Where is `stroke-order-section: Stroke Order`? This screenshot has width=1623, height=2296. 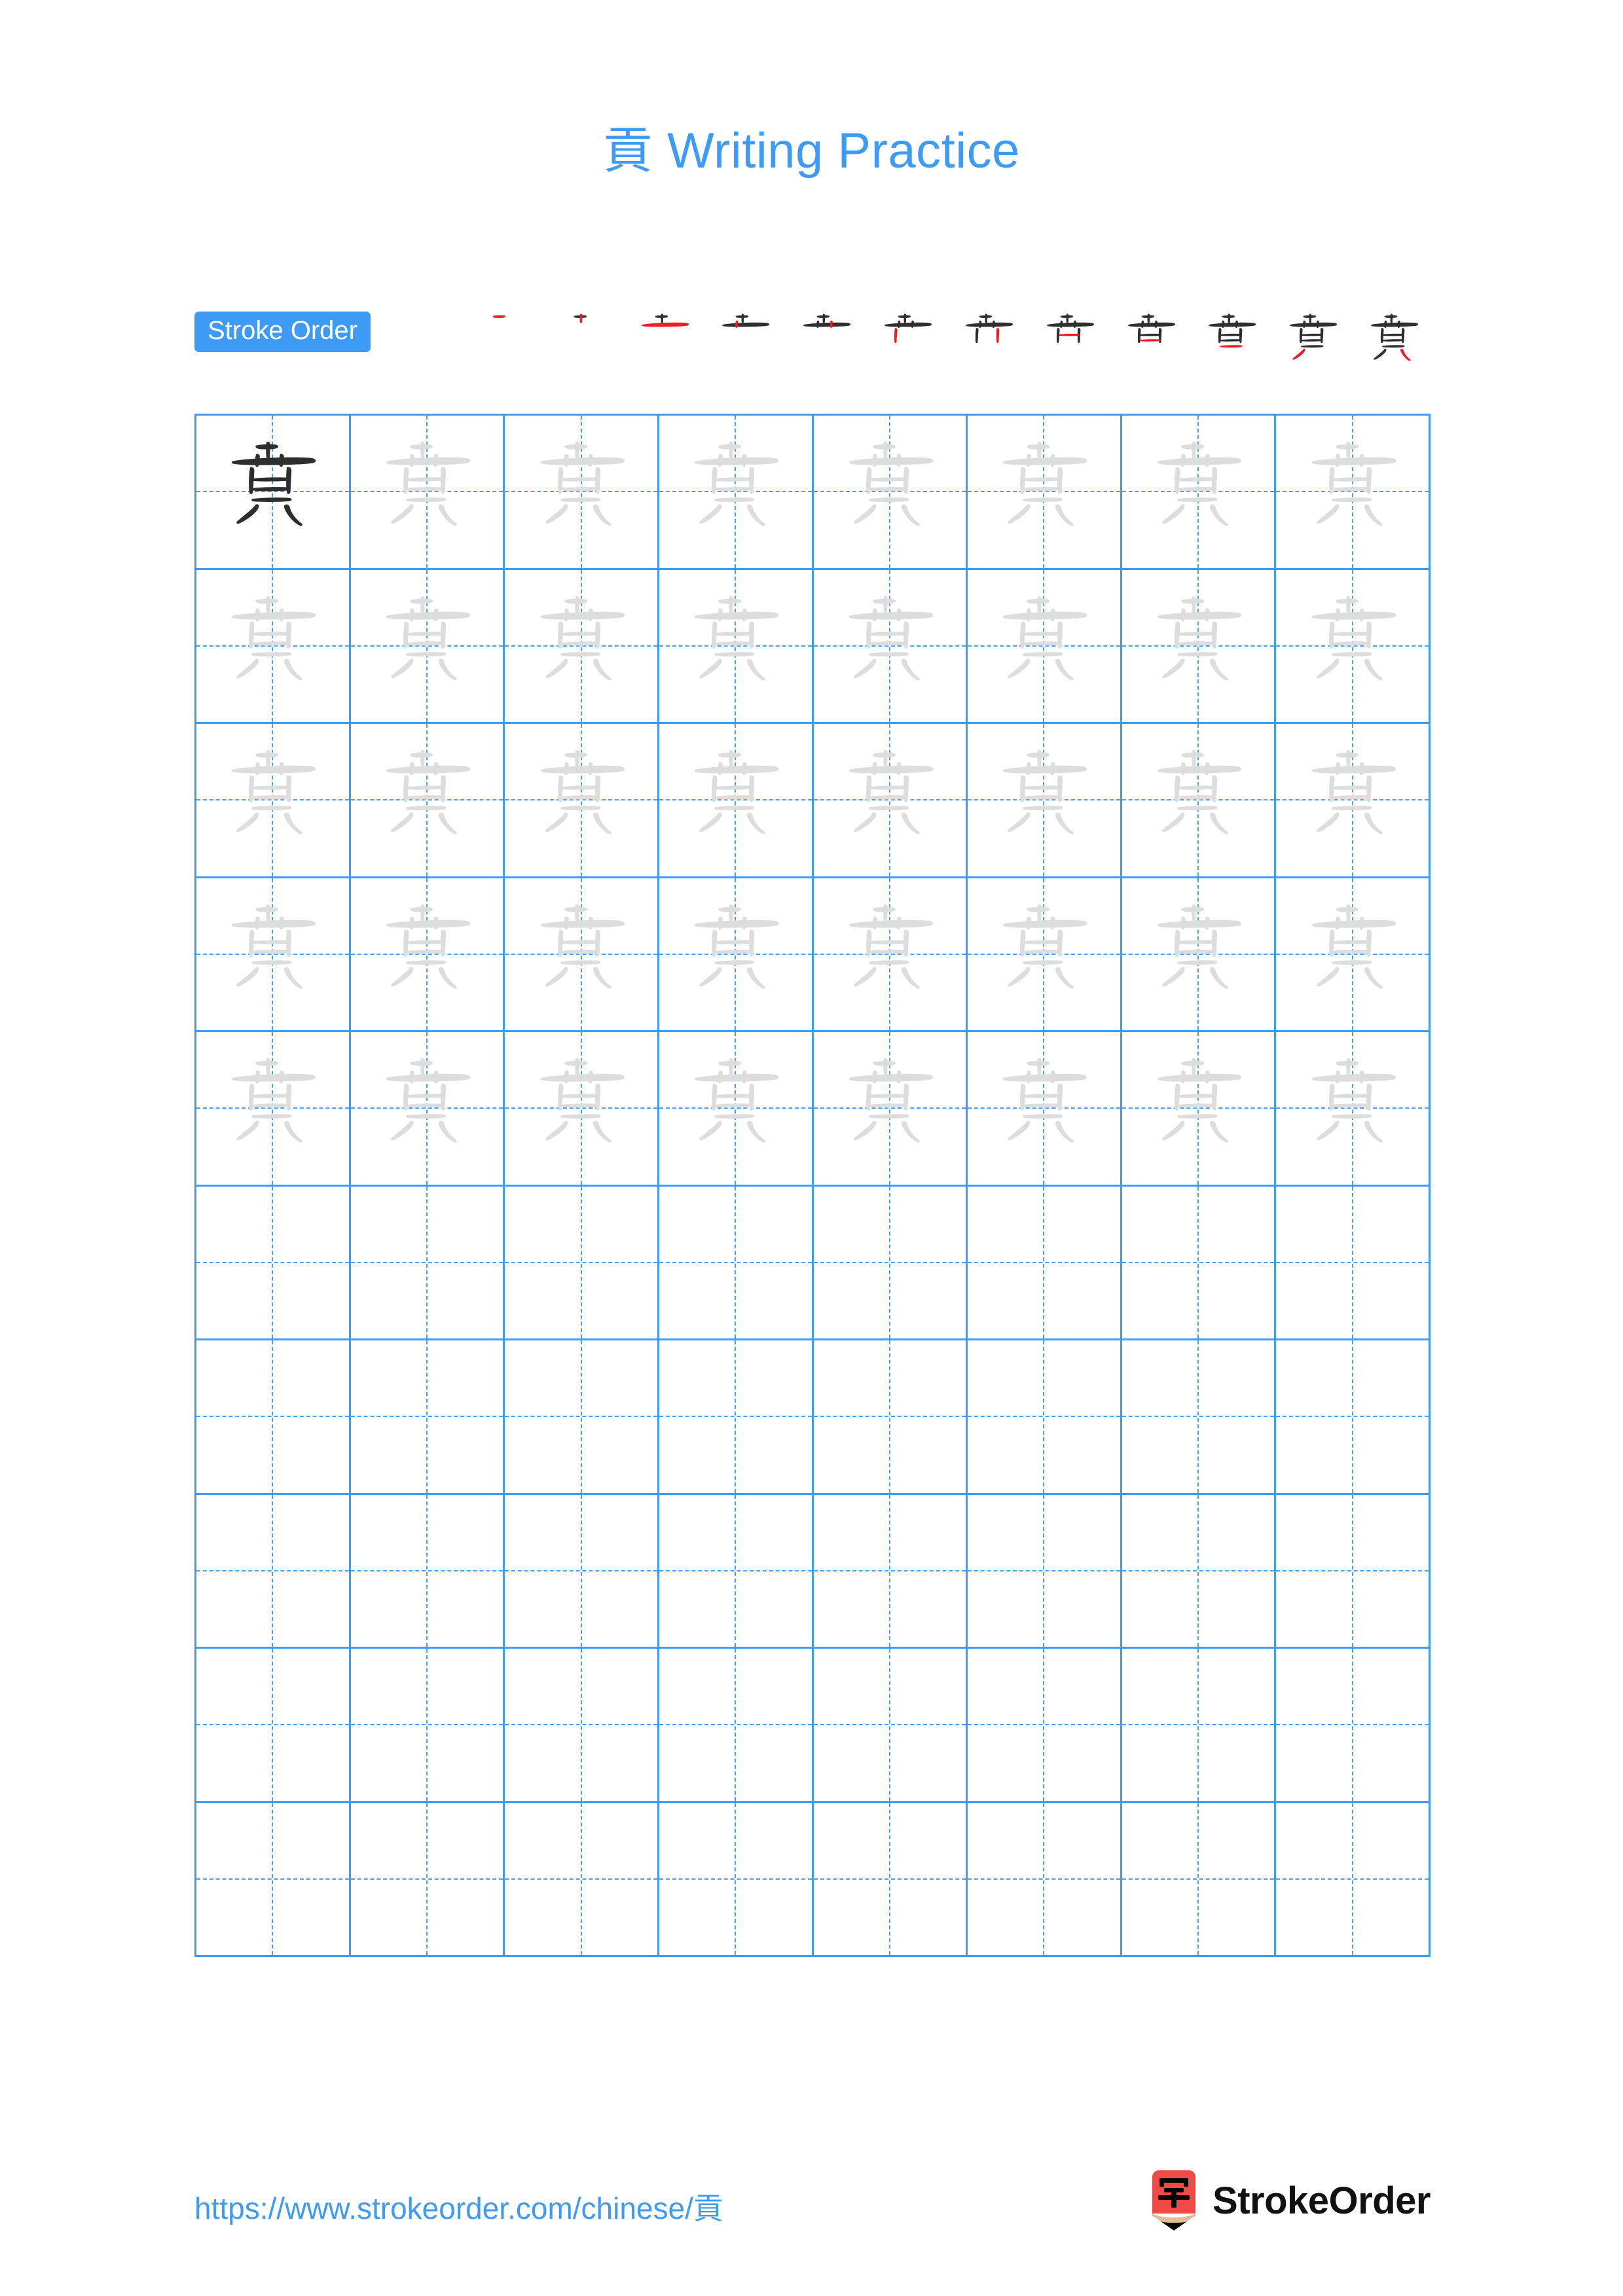
stroke-order-section: Stroke Order is located at coordinates (812, 339).